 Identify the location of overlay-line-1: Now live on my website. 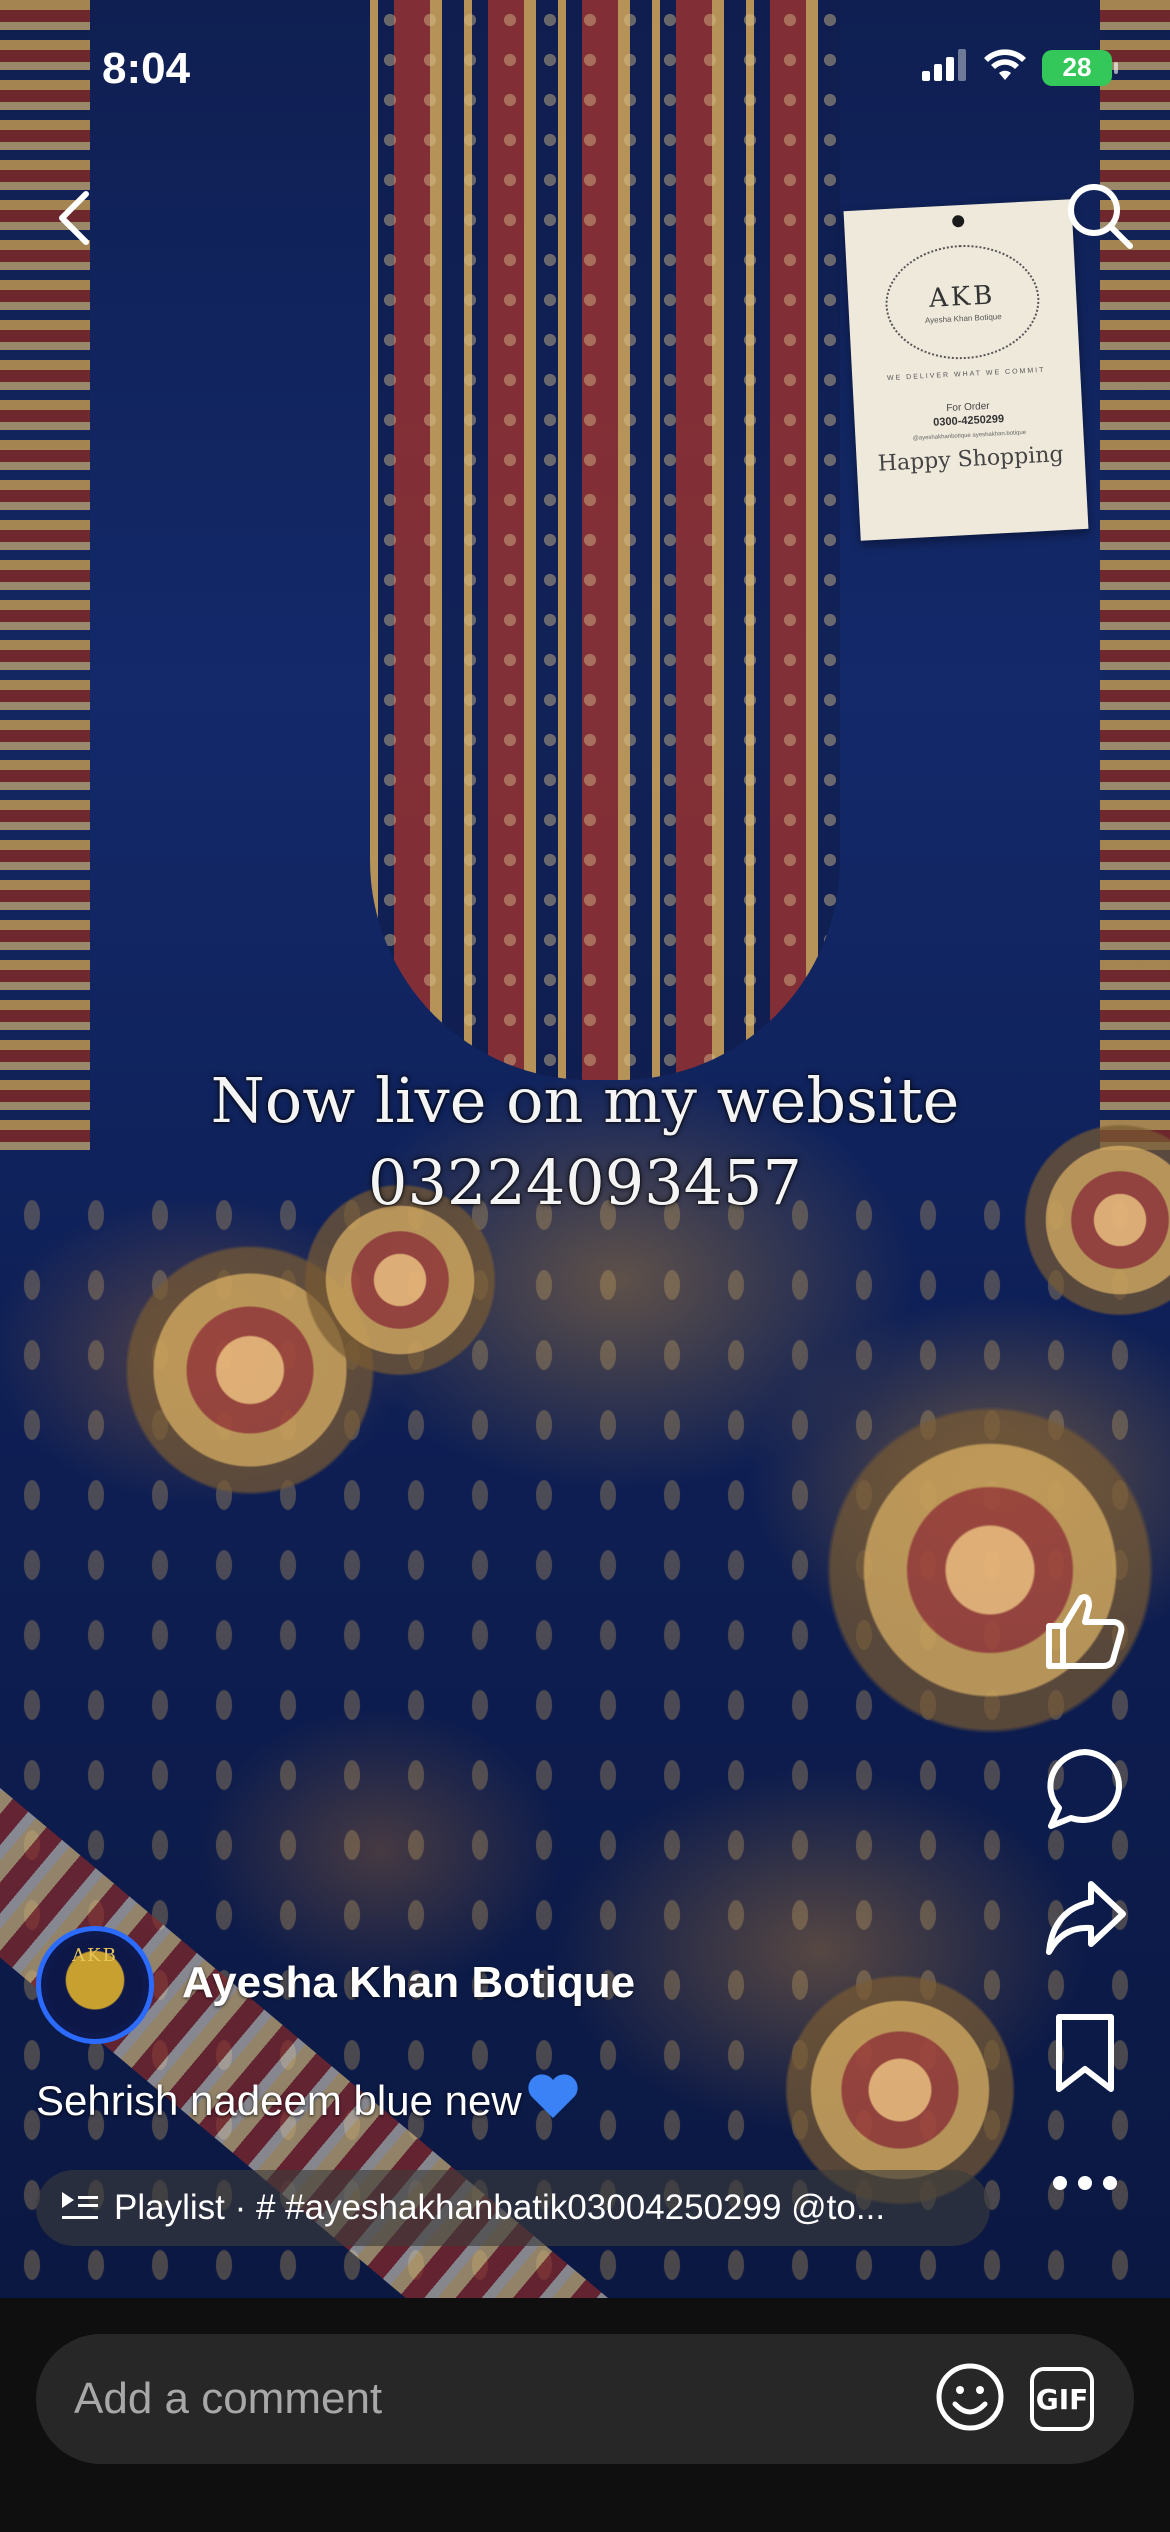
(585, 1100).